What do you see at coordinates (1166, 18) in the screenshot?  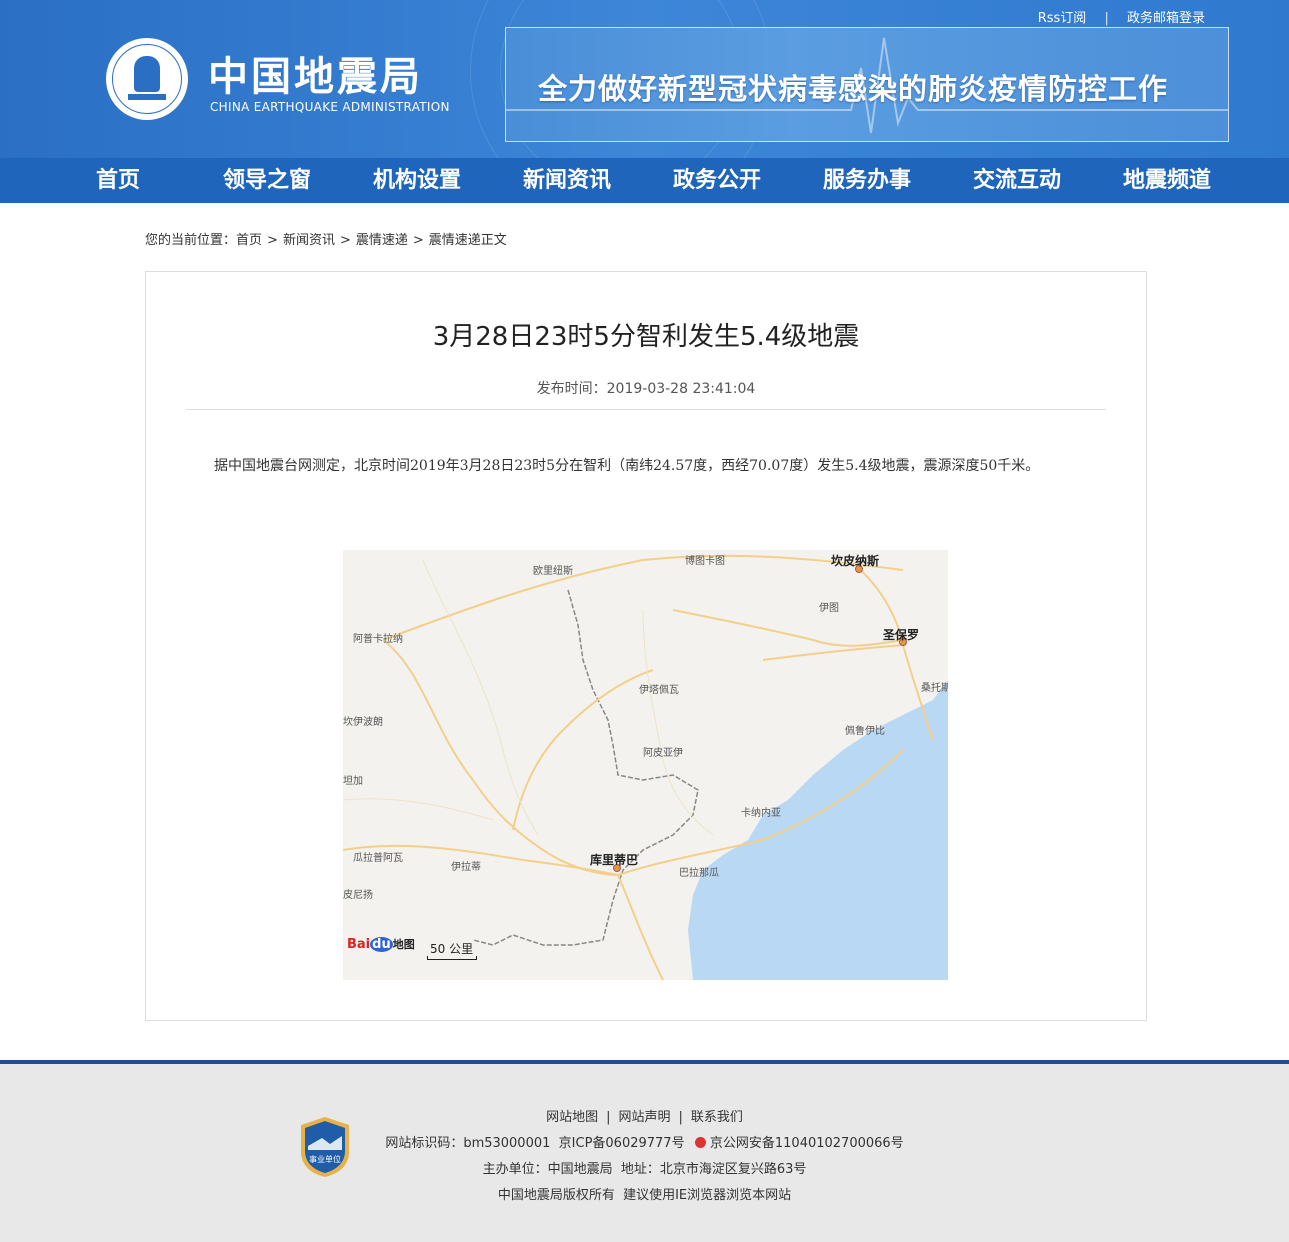 I see `email-login-link: 政务邮箱登录` at bounding box center [1166, 18].